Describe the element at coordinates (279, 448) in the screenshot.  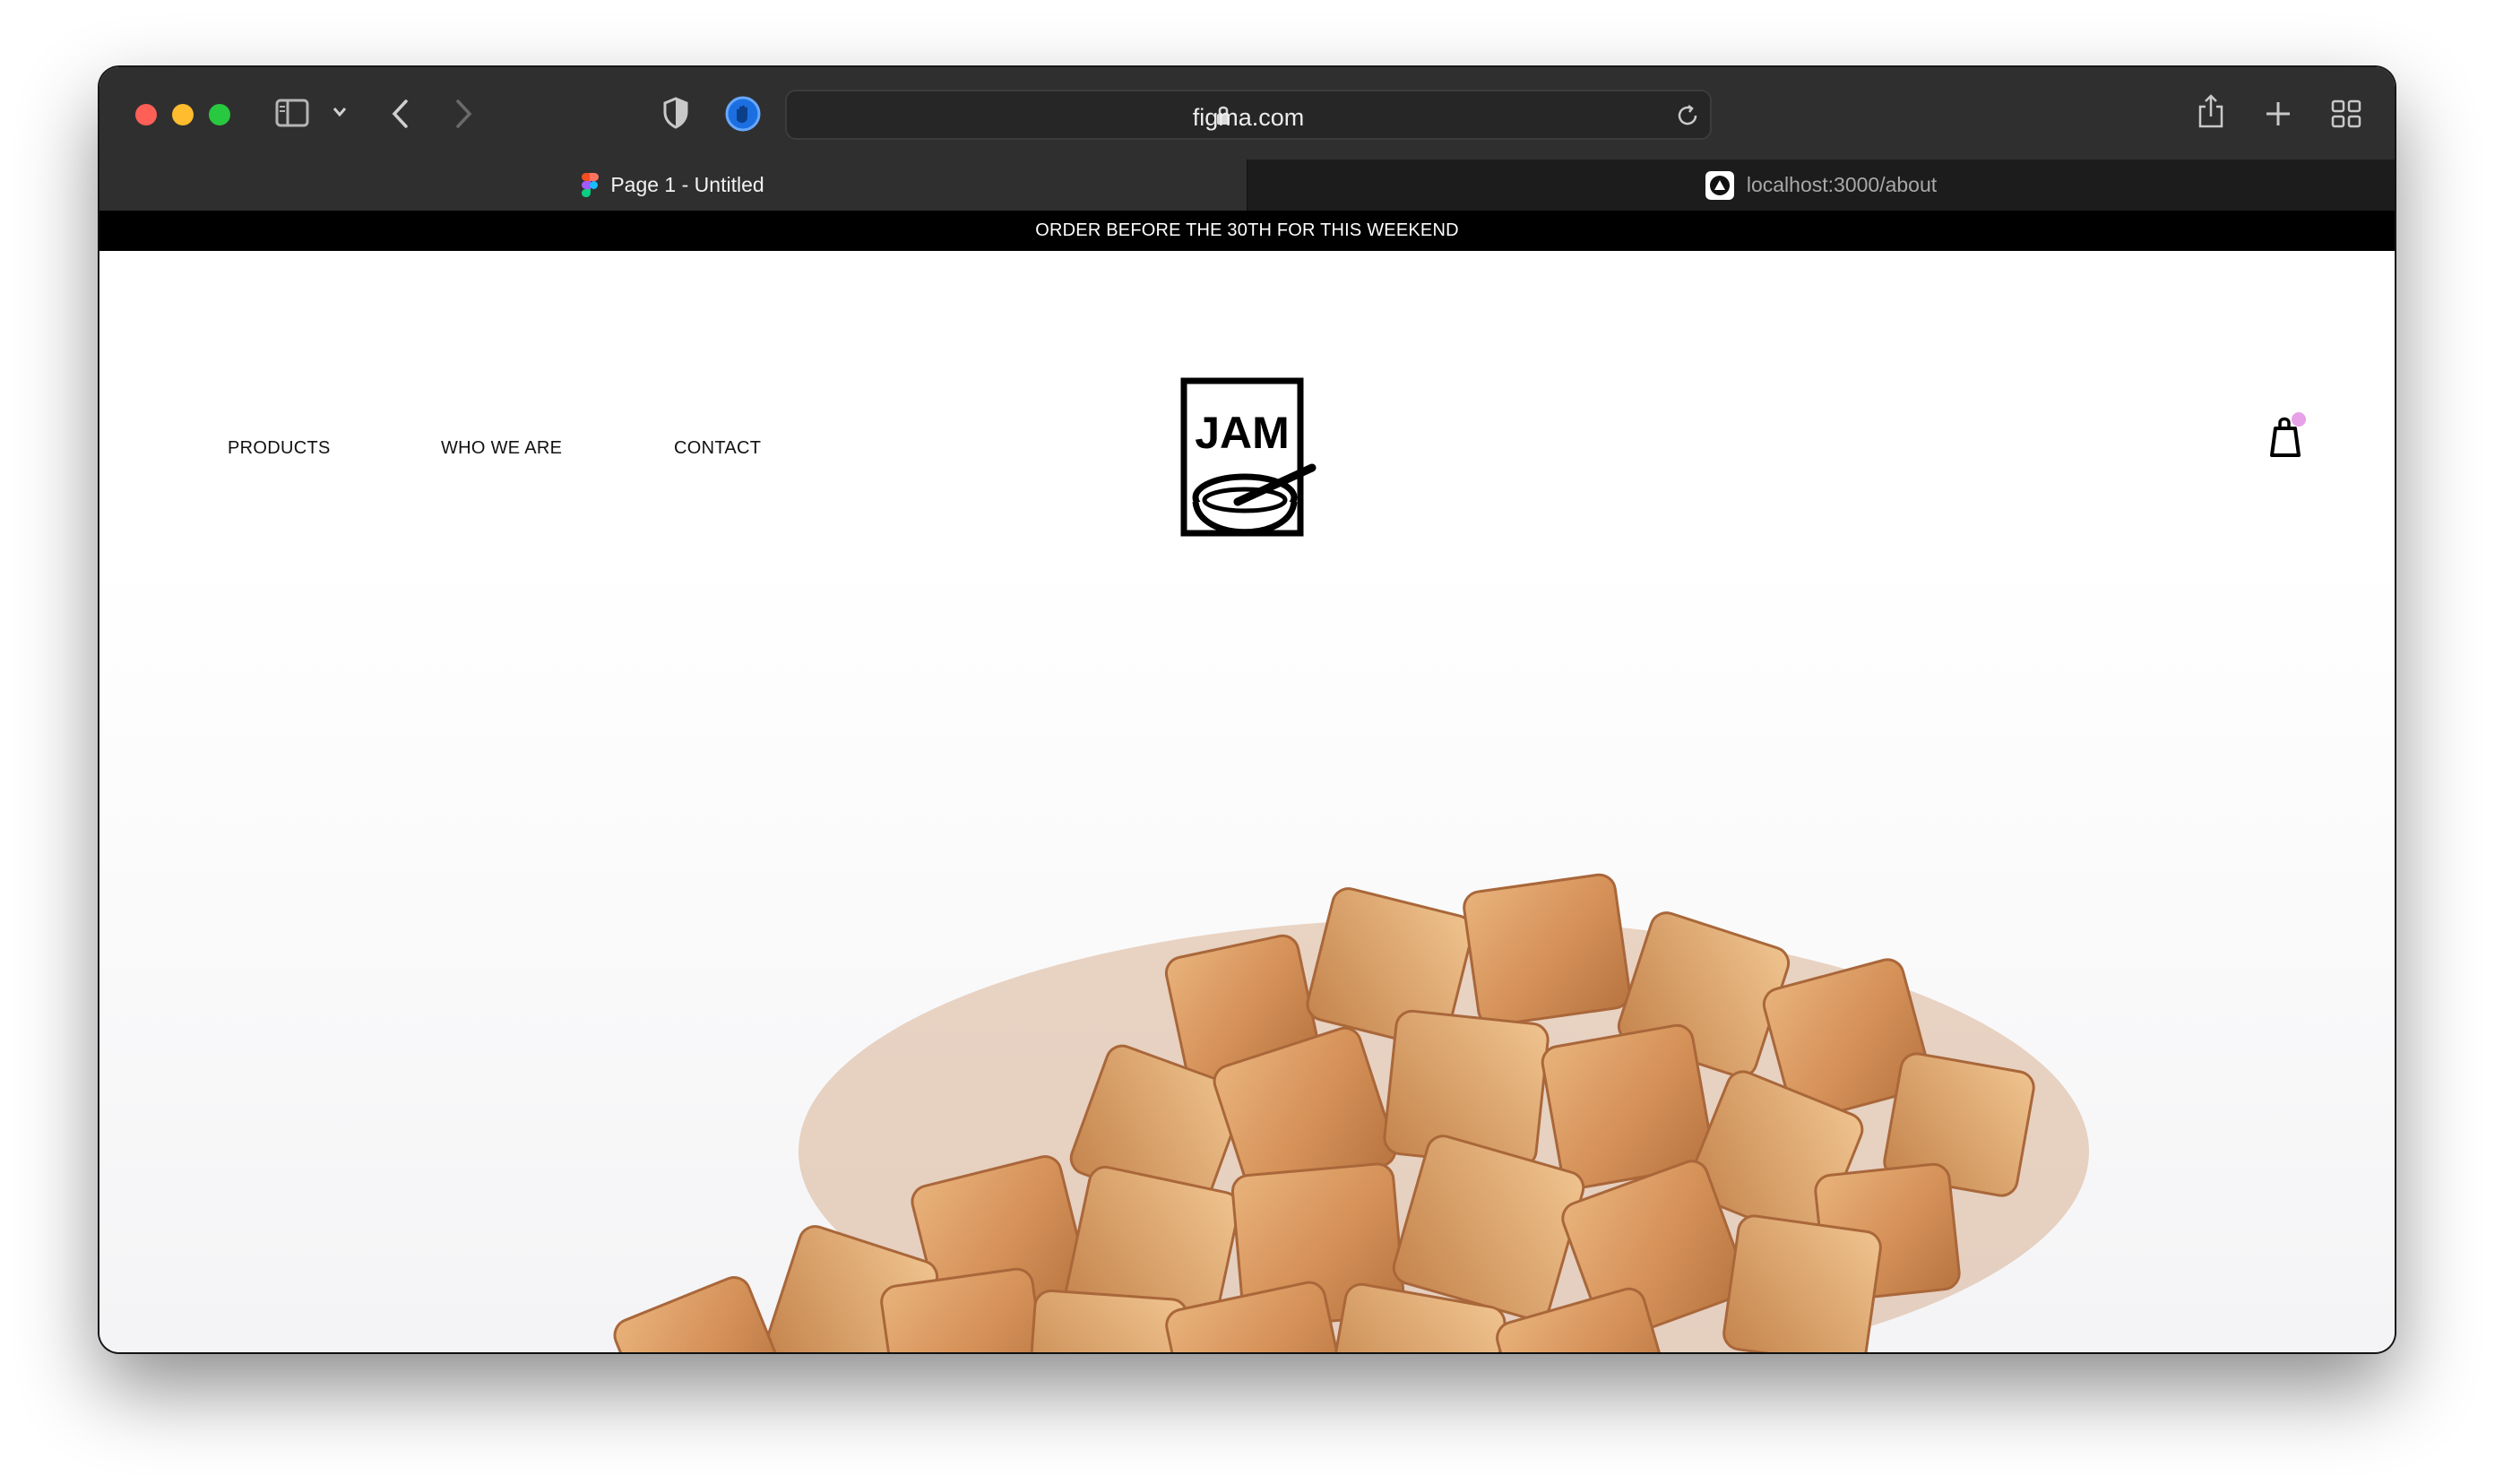
I see `nav-products-link: PRODUCTS` at that location.